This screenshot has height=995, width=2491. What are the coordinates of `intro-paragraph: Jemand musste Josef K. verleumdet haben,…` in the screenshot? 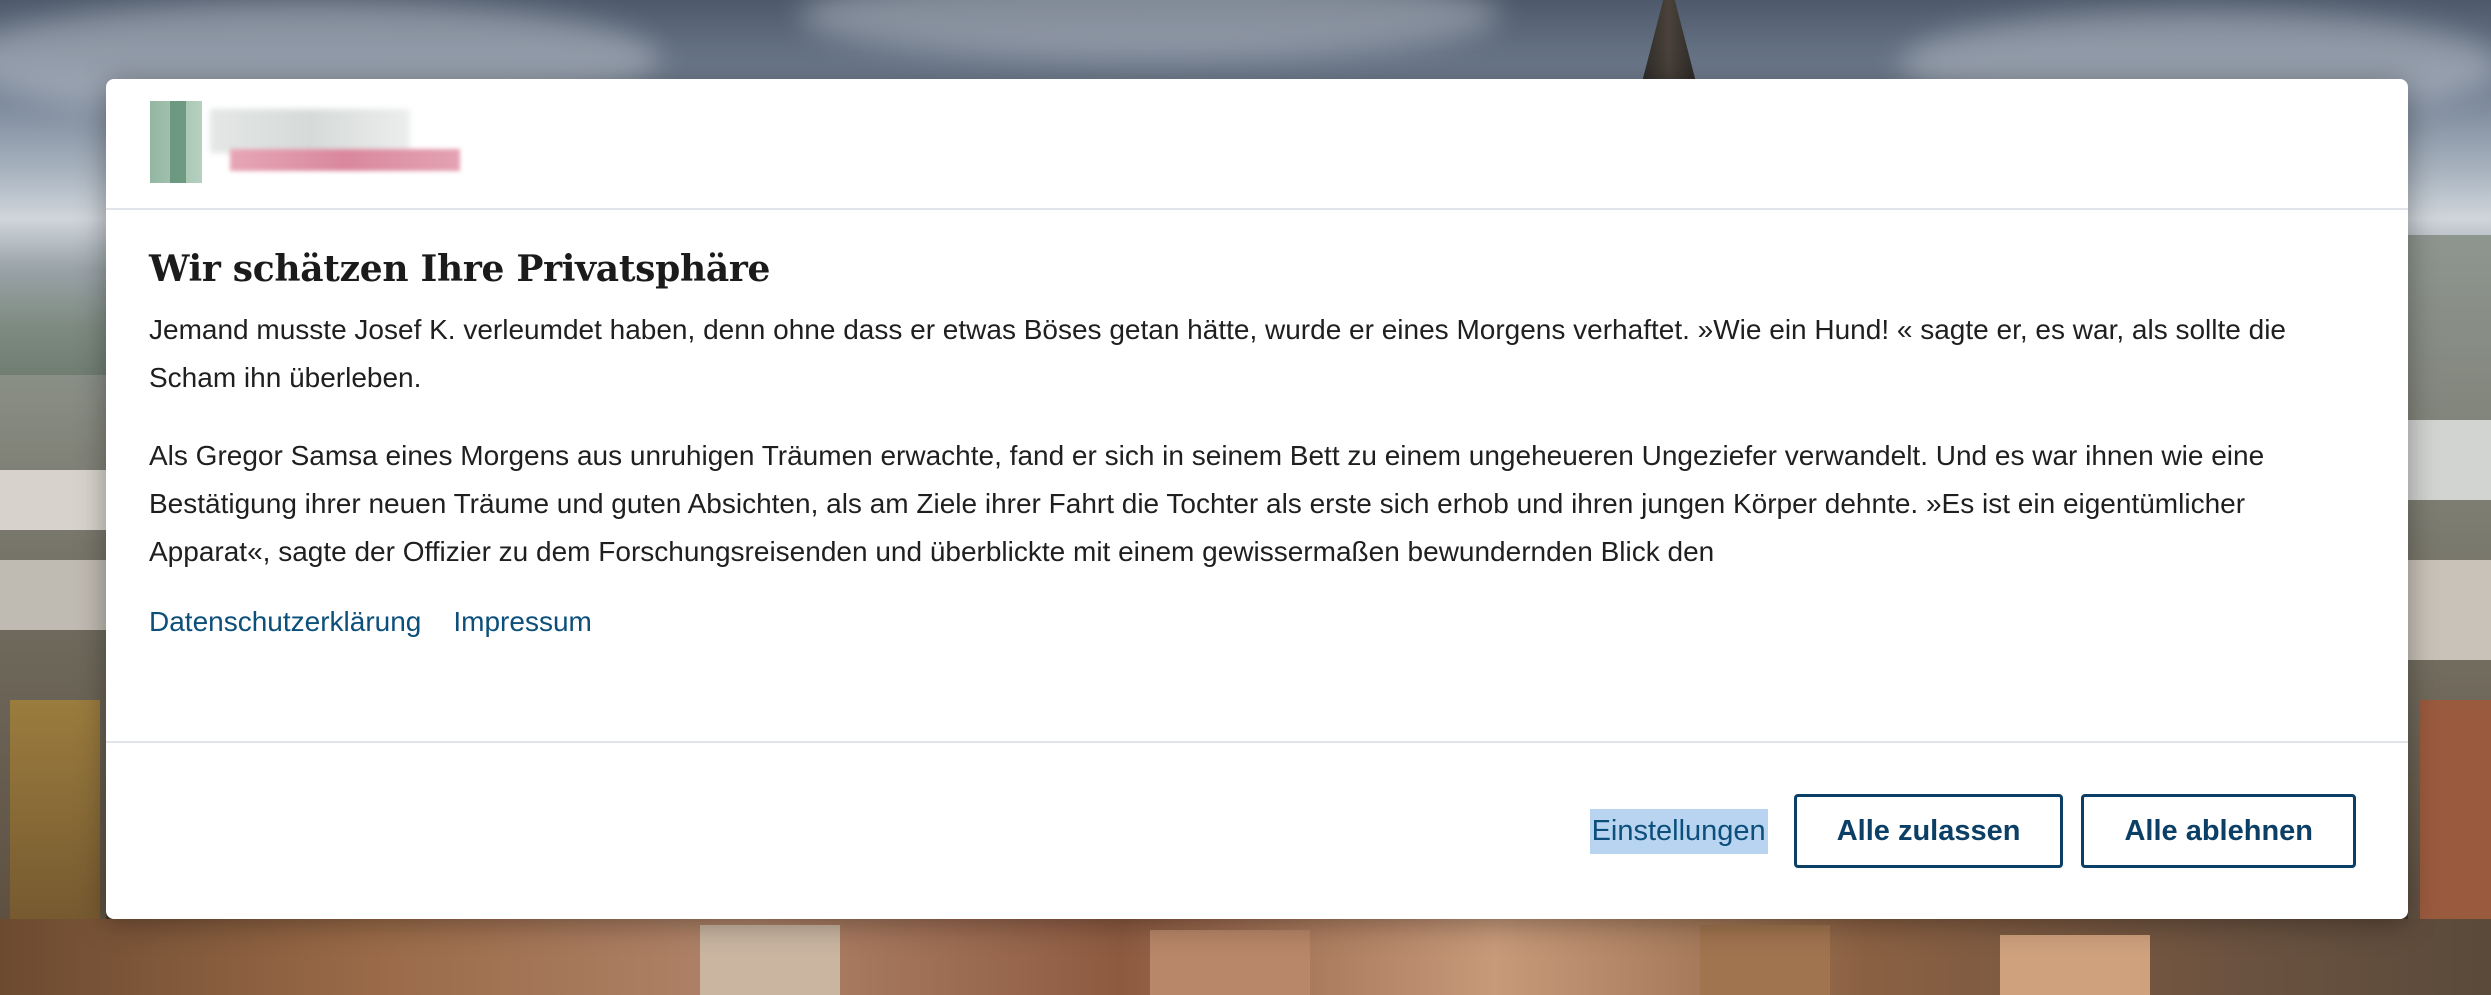 It's located at (1217, 353).